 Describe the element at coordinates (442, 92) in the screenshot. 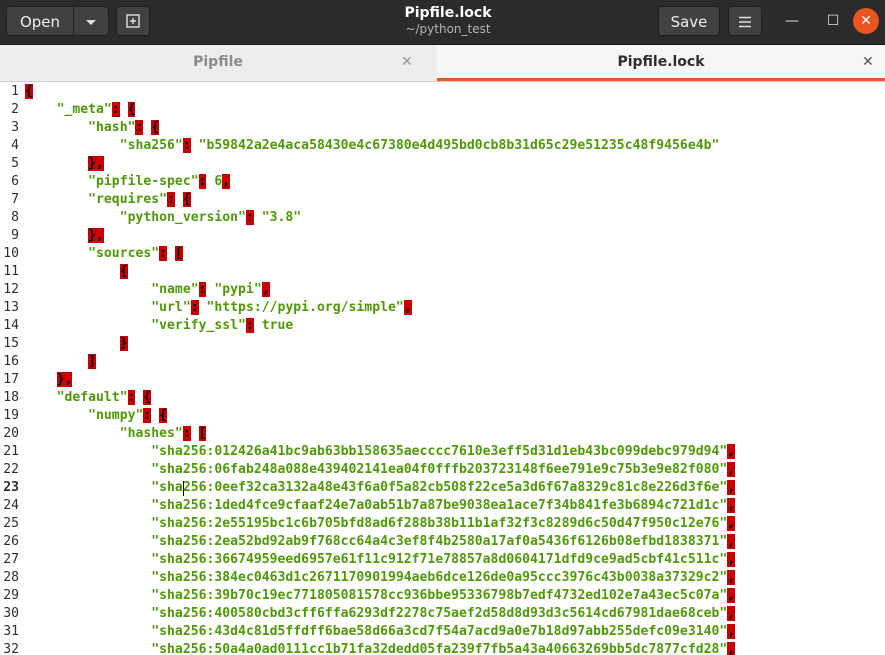

I see `code-line: 1{` at that location.